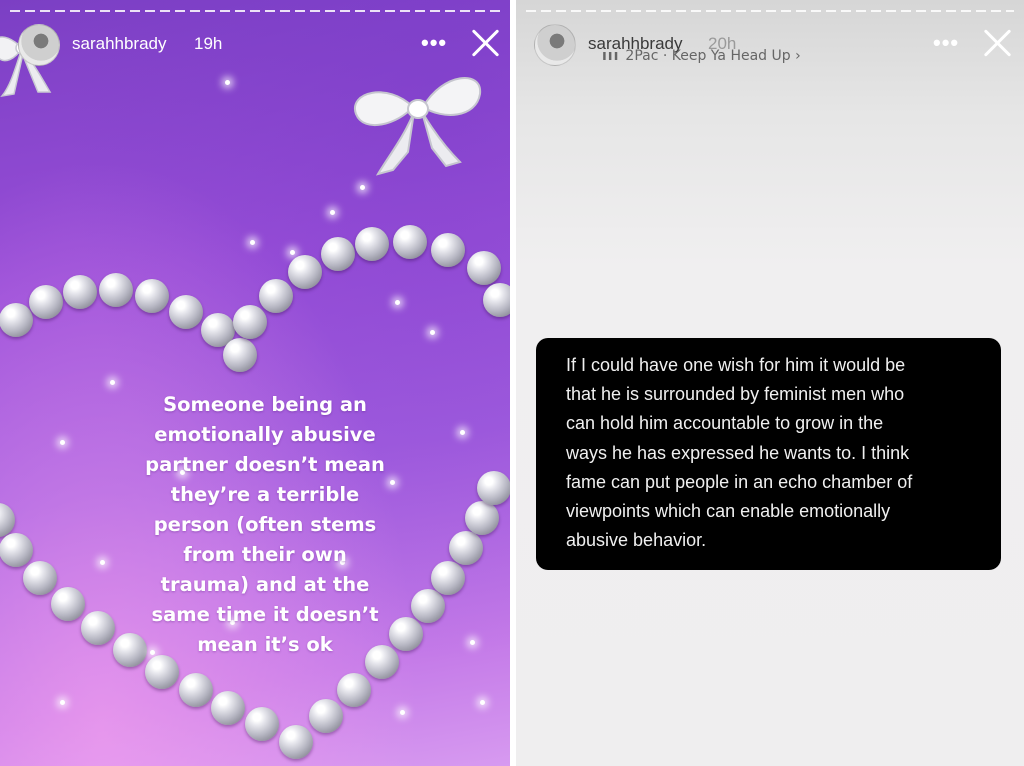  What do you see at coordinates (713, 56) in the screenshot?
I see `music-label: 2Pac · Keep Ya Head Up ›` at bounding box center [713, 56].